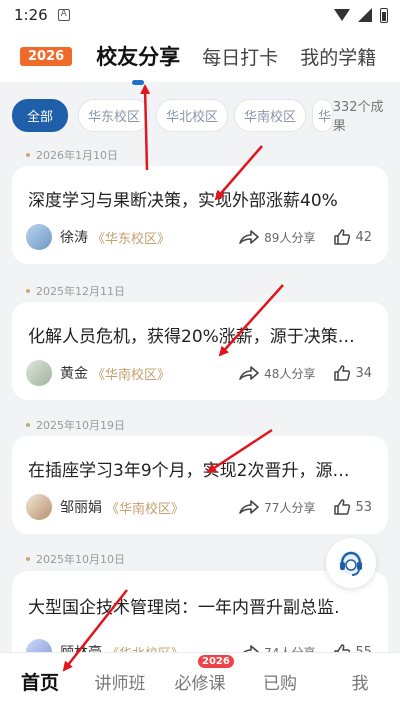 This screenshot has height=710, width=400. I want to click on post-meta: 邹丽娟 《华南校区》 77人分享 53, so click(199, 507).